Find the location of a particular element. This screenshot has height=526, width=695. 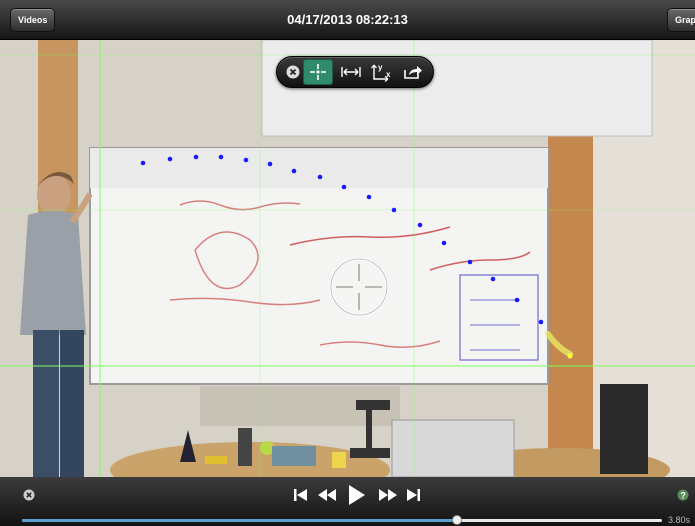

rewind-button is located at coordinates (327, 495).